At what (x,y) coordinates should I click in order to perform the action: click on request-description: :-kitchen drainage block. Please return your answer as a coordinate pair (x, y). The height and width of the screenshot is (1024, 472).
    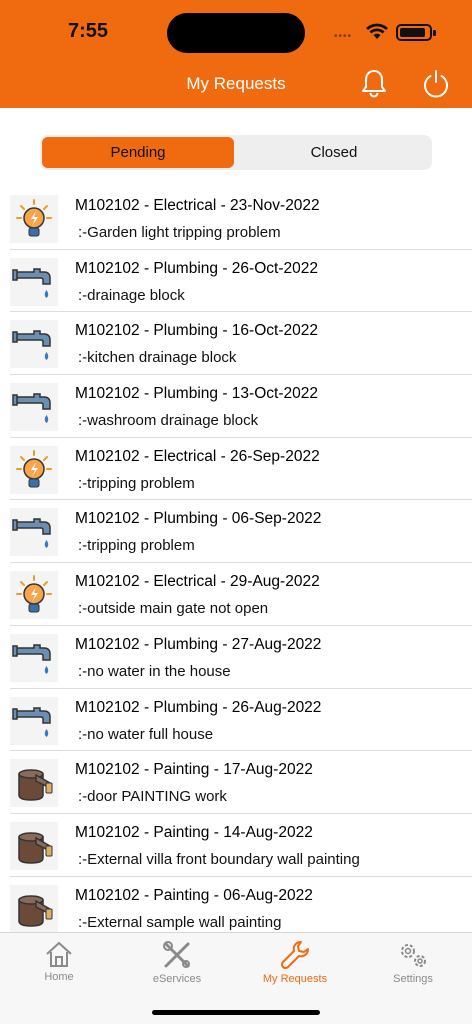
    Looking at the image, I should click on (157, 358).